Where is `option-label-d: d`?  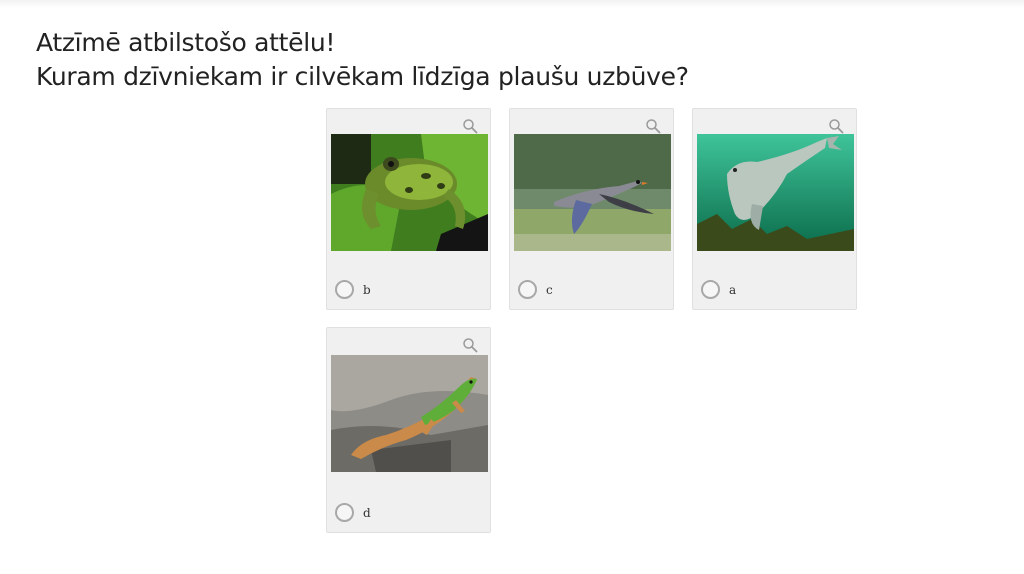
option-label-d: d is located at coordinates (367, 513).